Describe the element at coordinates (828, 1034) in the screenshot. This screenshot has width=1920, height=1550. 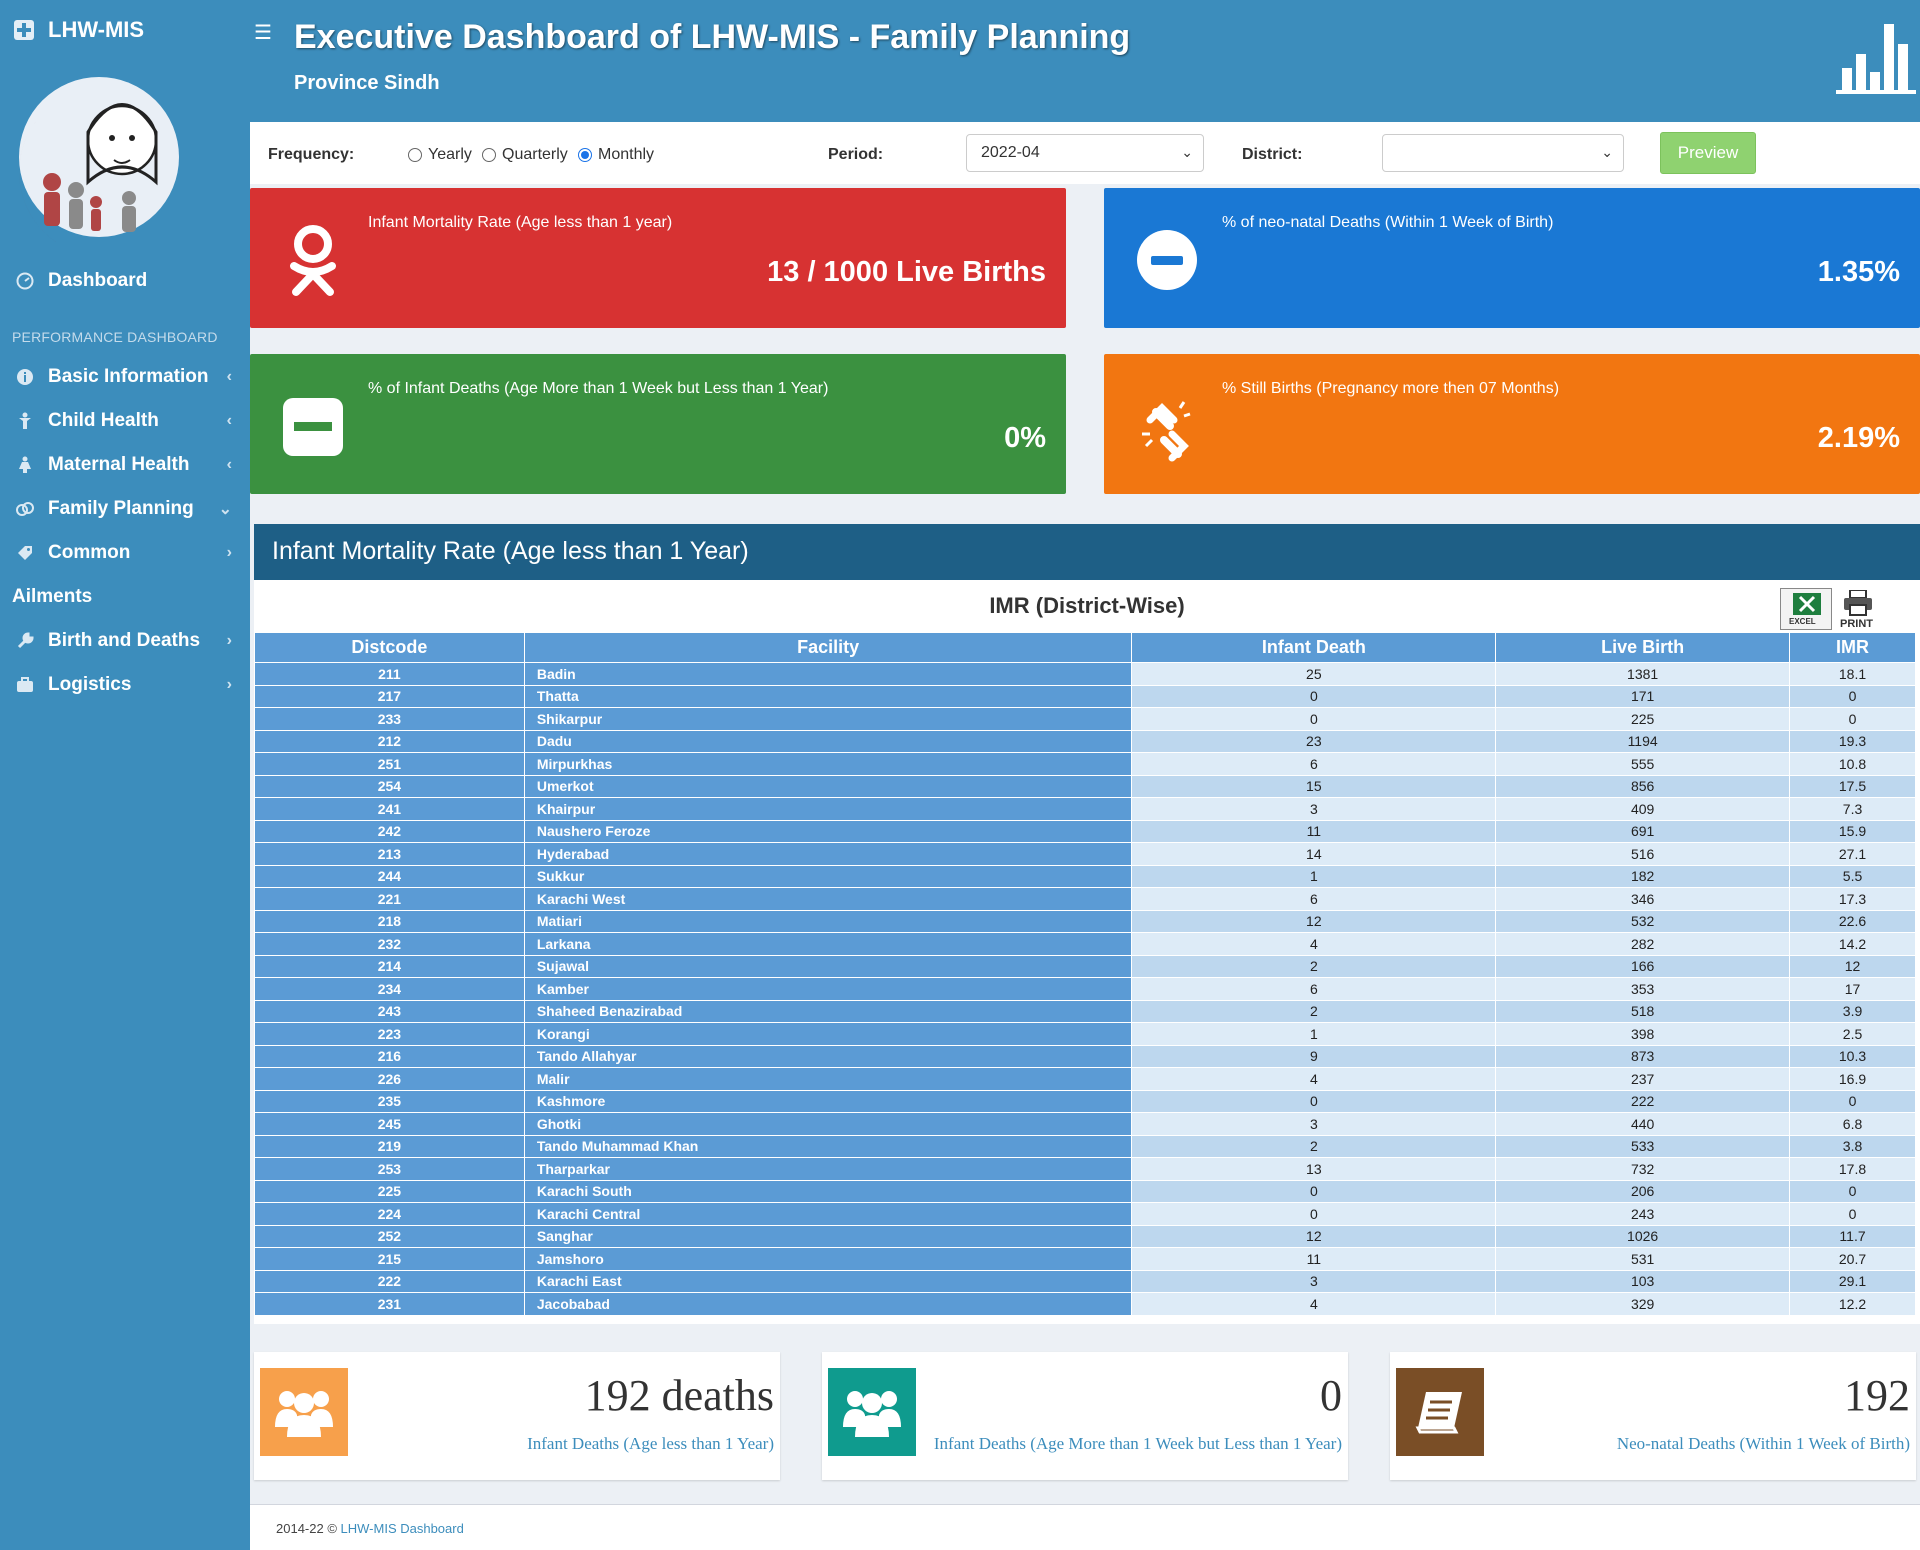
I see `table-cell: Korangi` at that location.